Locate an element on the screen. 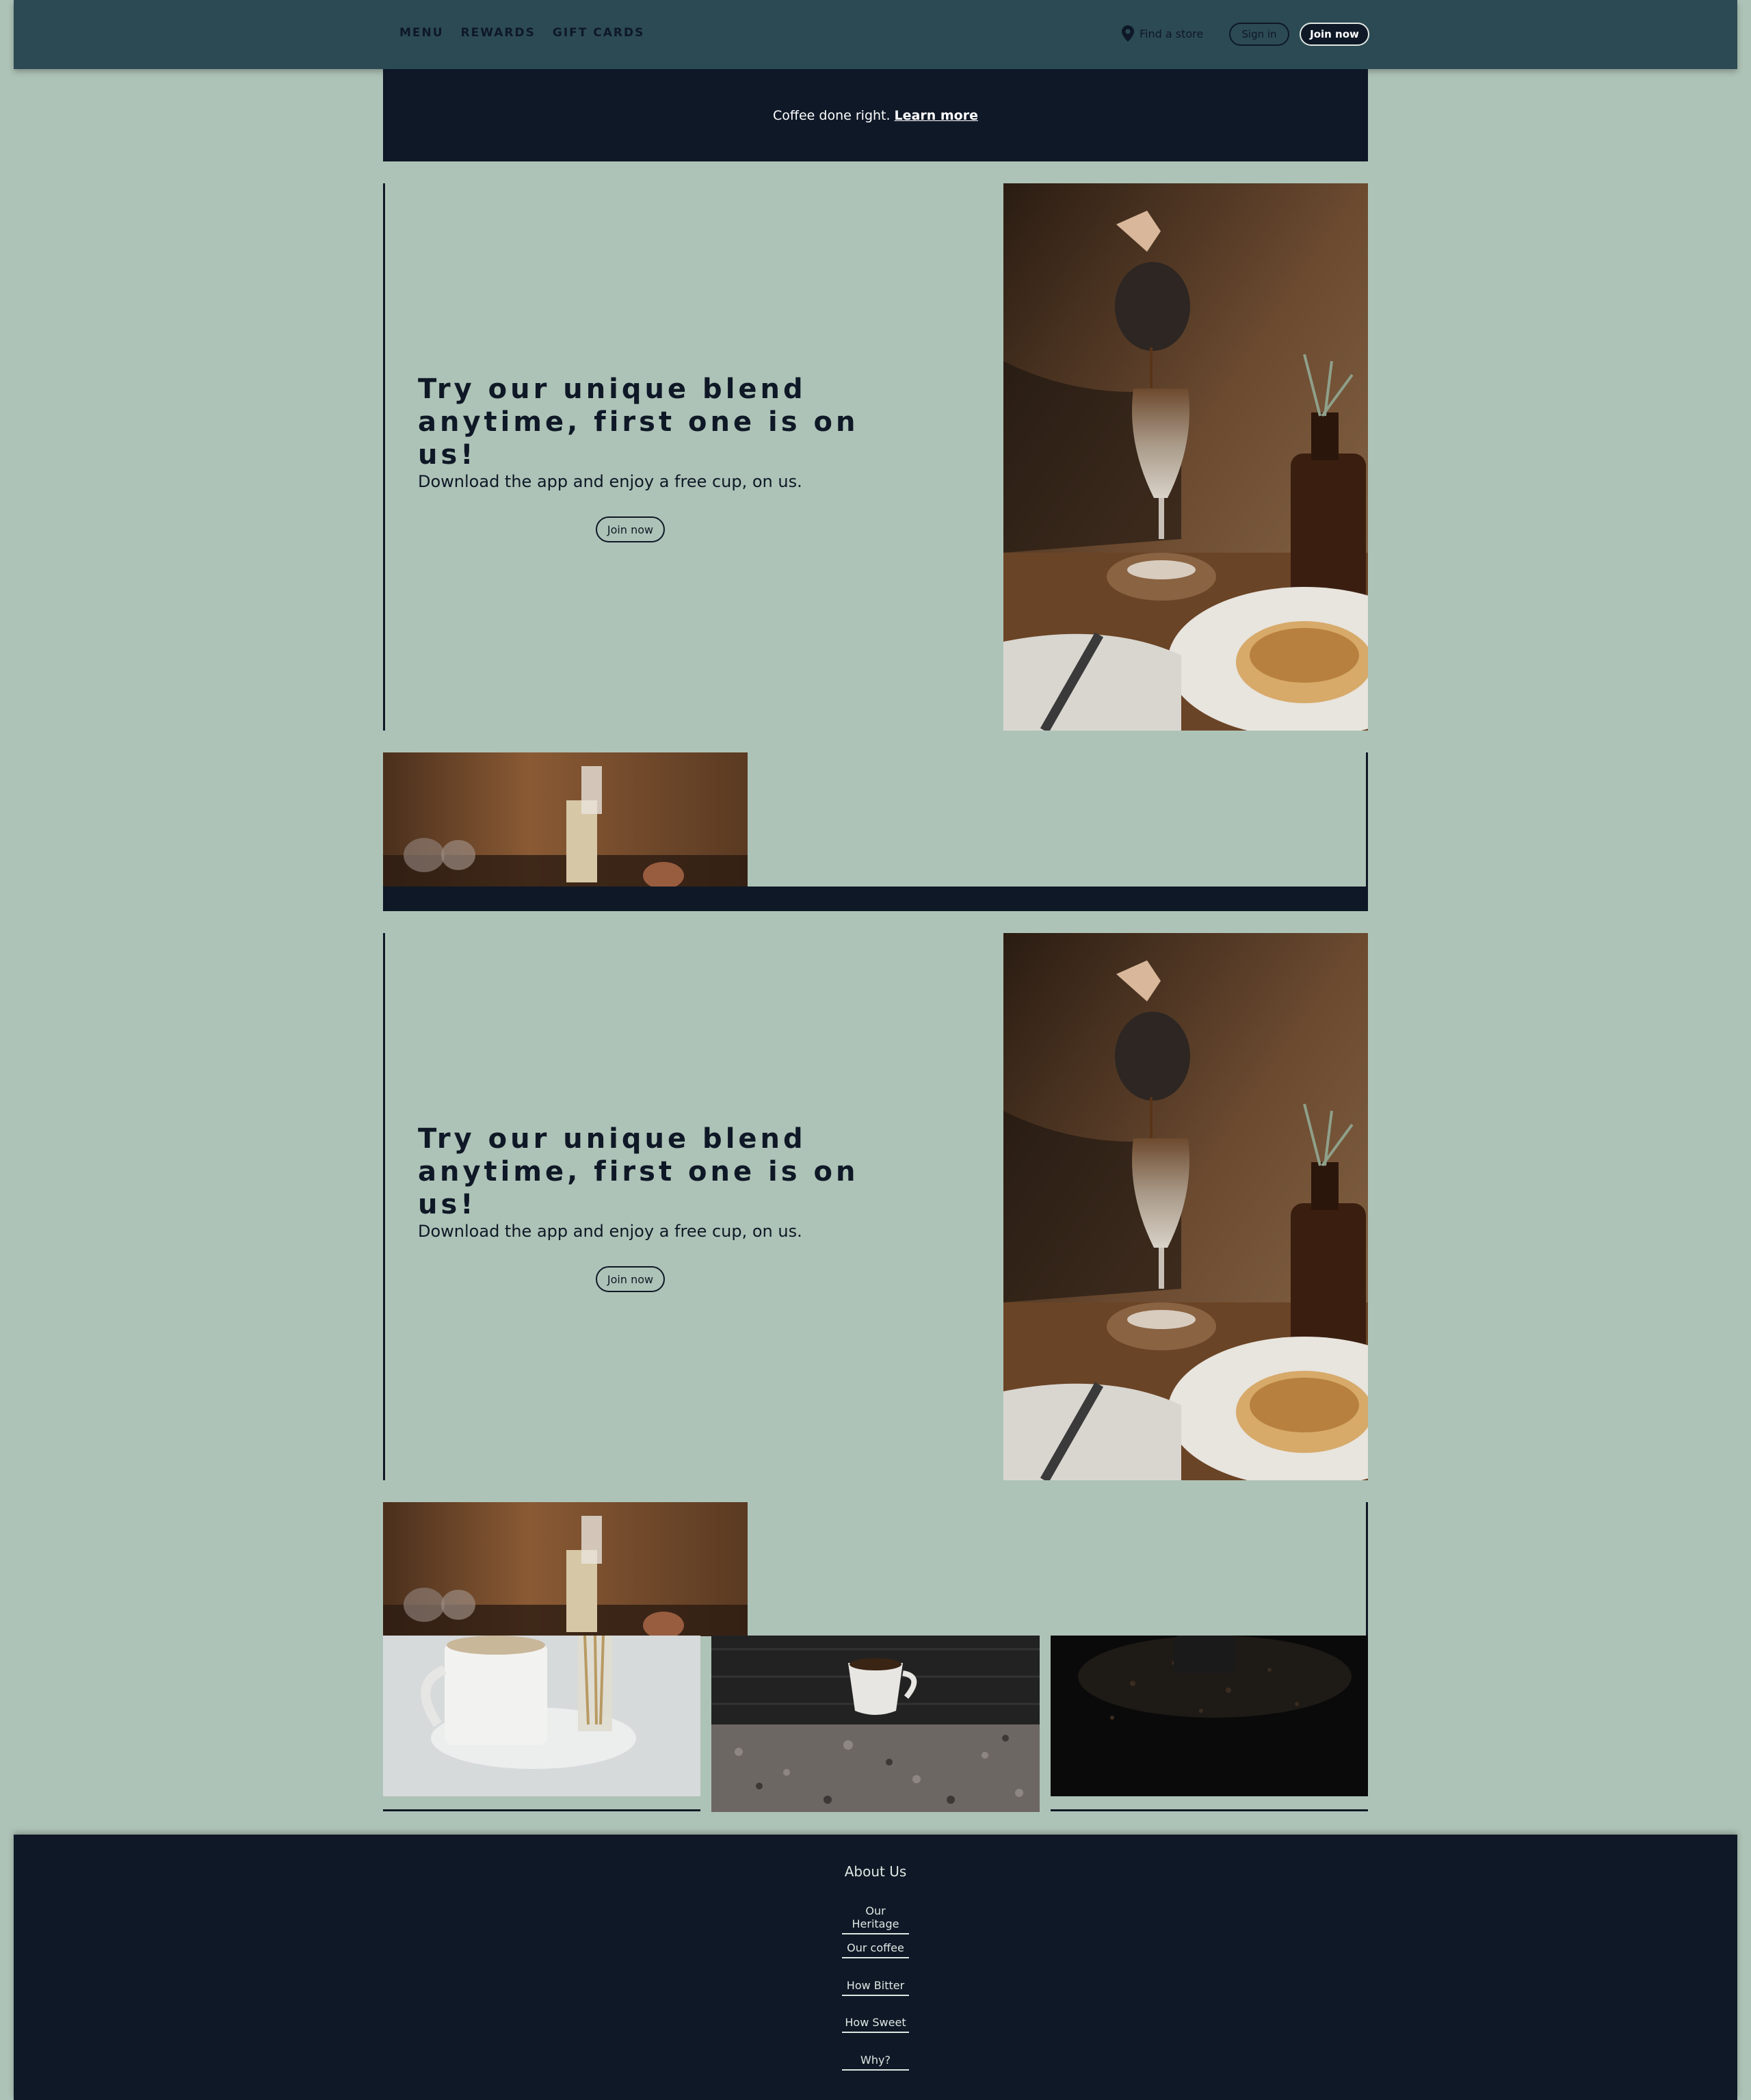 The image size is (1751, 2100). footer-link-our-heritage: Our Heritage is located at coordinates (875, 1919).